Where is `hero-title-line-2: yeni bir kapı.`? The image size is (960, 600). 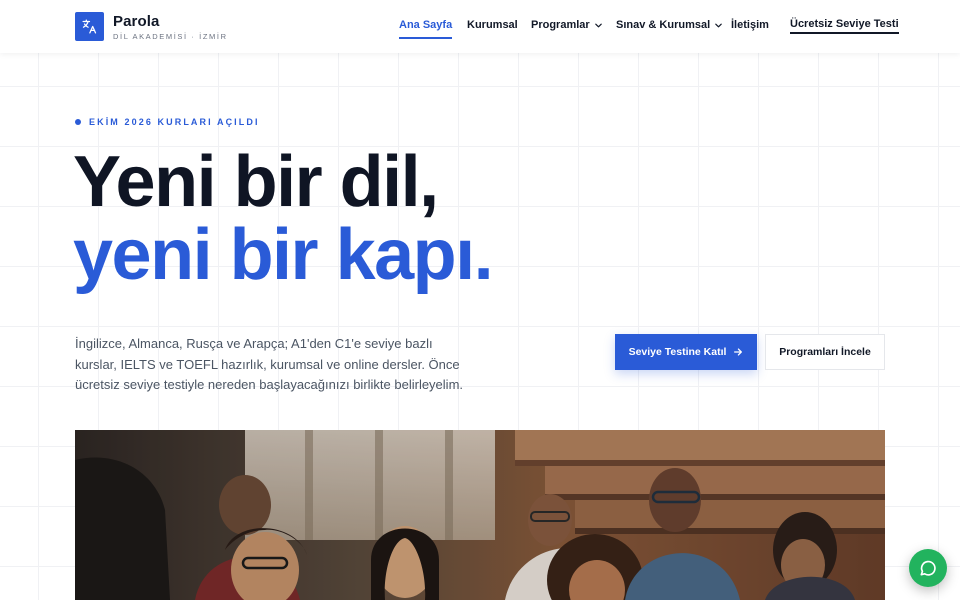
hero-title-line-2: yeni bir kapı. is located at coordinates (283, 255).